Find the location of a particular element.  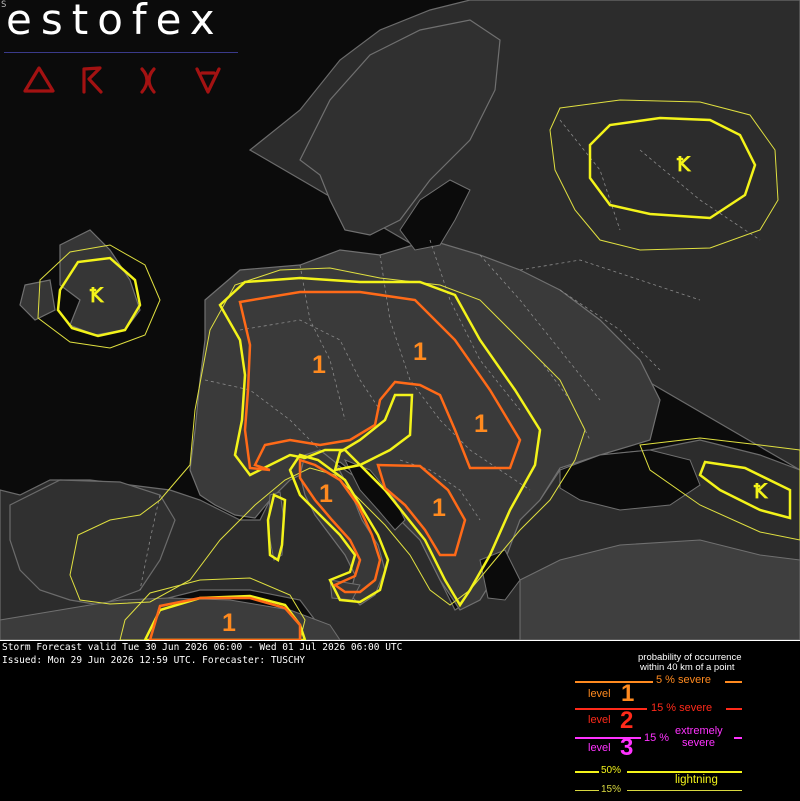

legend-level1-number: 1 is located at coordinates (628, 693).